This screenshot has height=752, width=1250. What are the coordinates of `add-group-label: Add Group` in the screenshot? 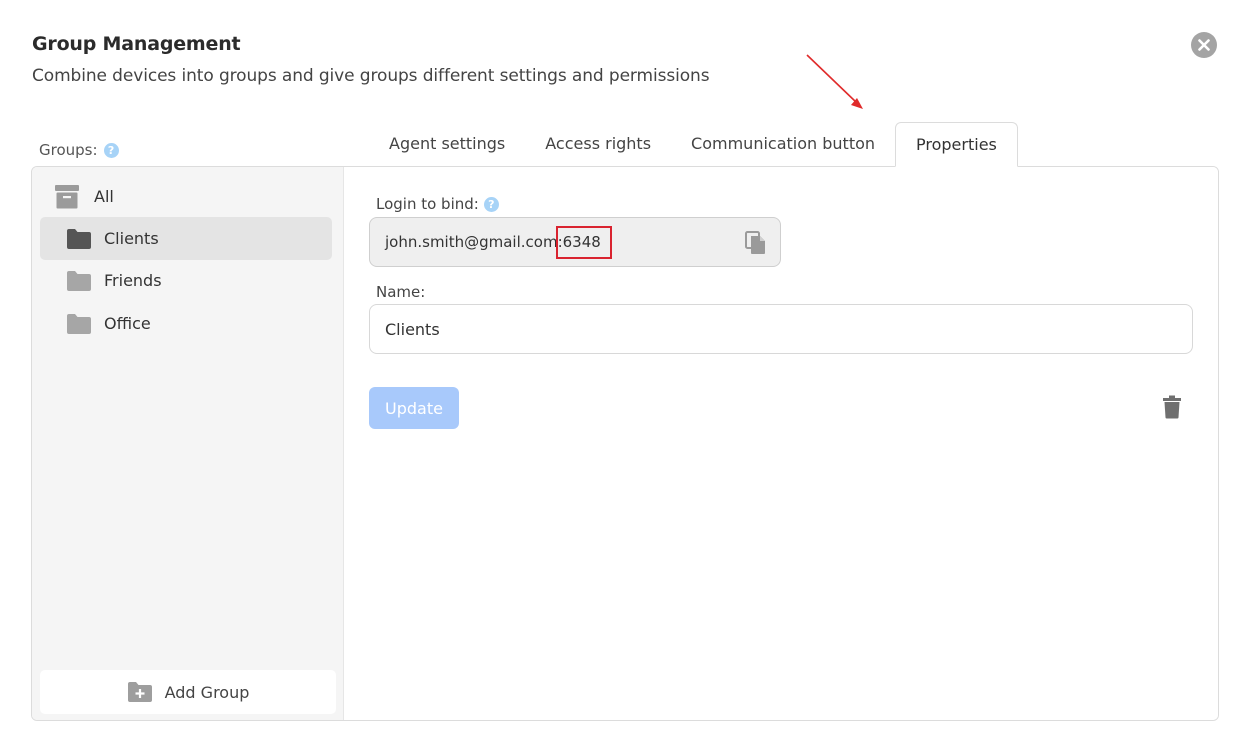 It's located at (207, 692).